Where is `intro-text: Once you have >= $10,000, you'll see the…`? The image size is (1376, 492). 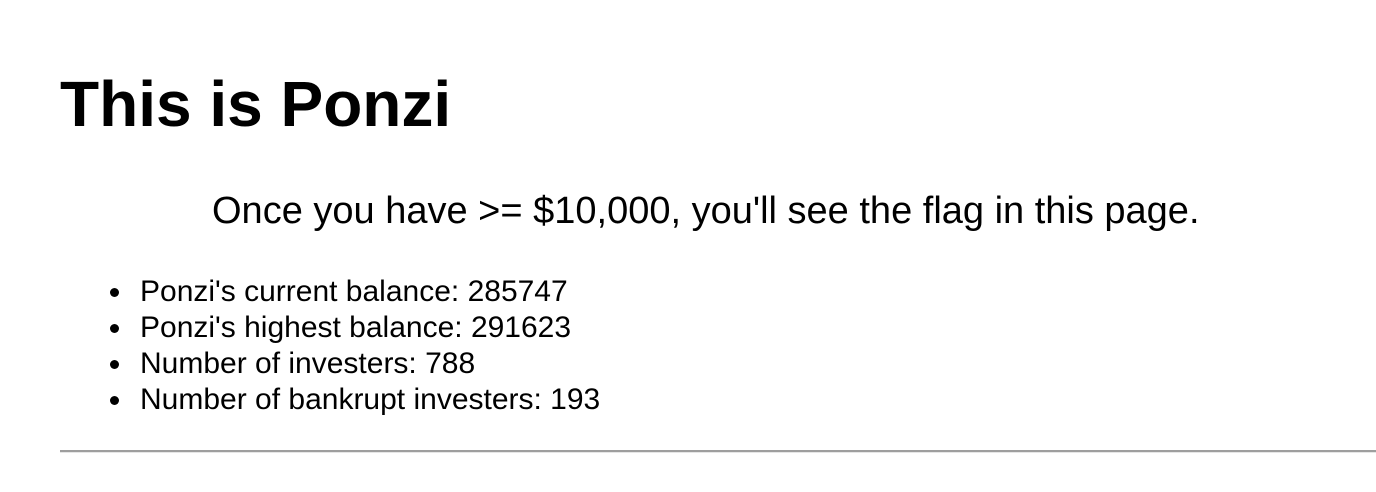
intro-text: Once you have >= $10,000, you'll see the… is located at coordinates (706, 211).